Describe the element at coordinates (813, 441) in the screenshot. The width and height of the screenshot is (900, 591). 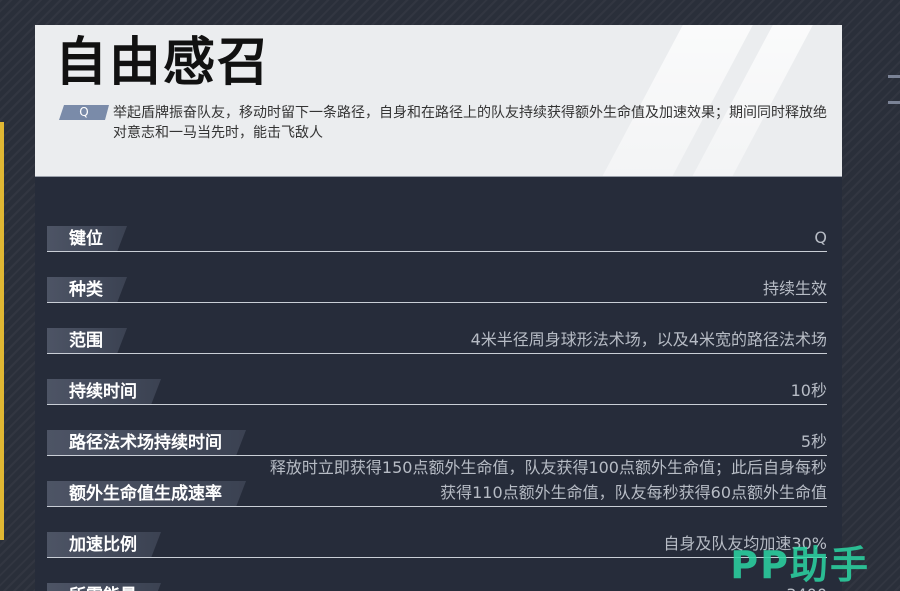
I see `stat-value: 5秒` at that location.